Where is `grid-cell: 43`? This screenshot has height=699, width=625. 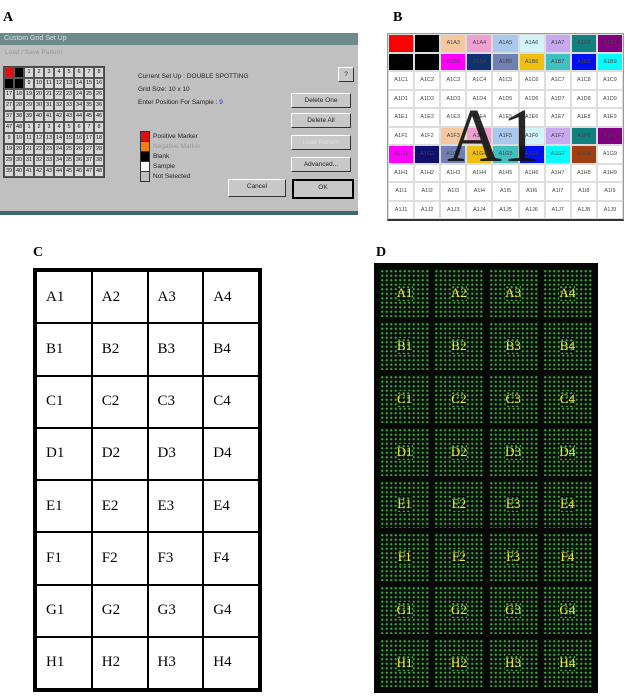
grid-cell: 43 is located at coordinates (49, 171).